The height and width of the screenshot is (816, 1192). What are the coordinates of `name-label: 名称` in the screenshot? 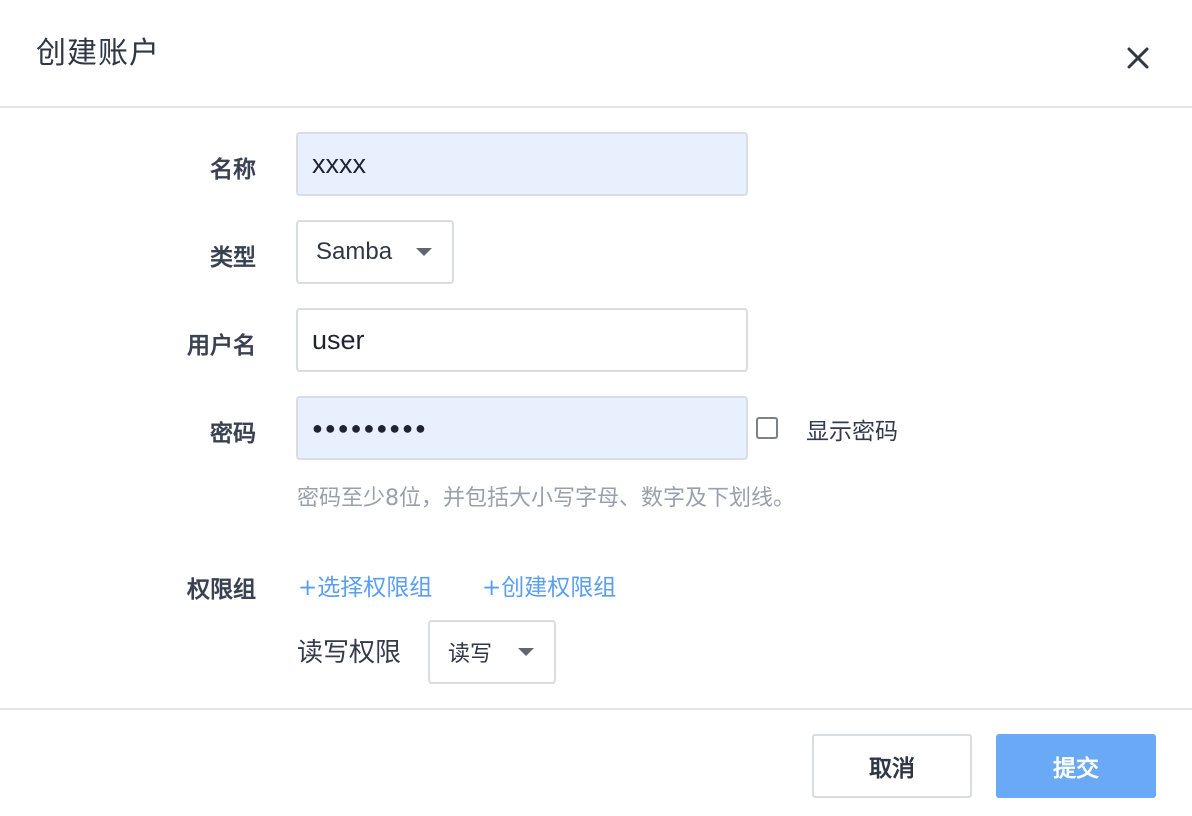 It's located at (233, 170).